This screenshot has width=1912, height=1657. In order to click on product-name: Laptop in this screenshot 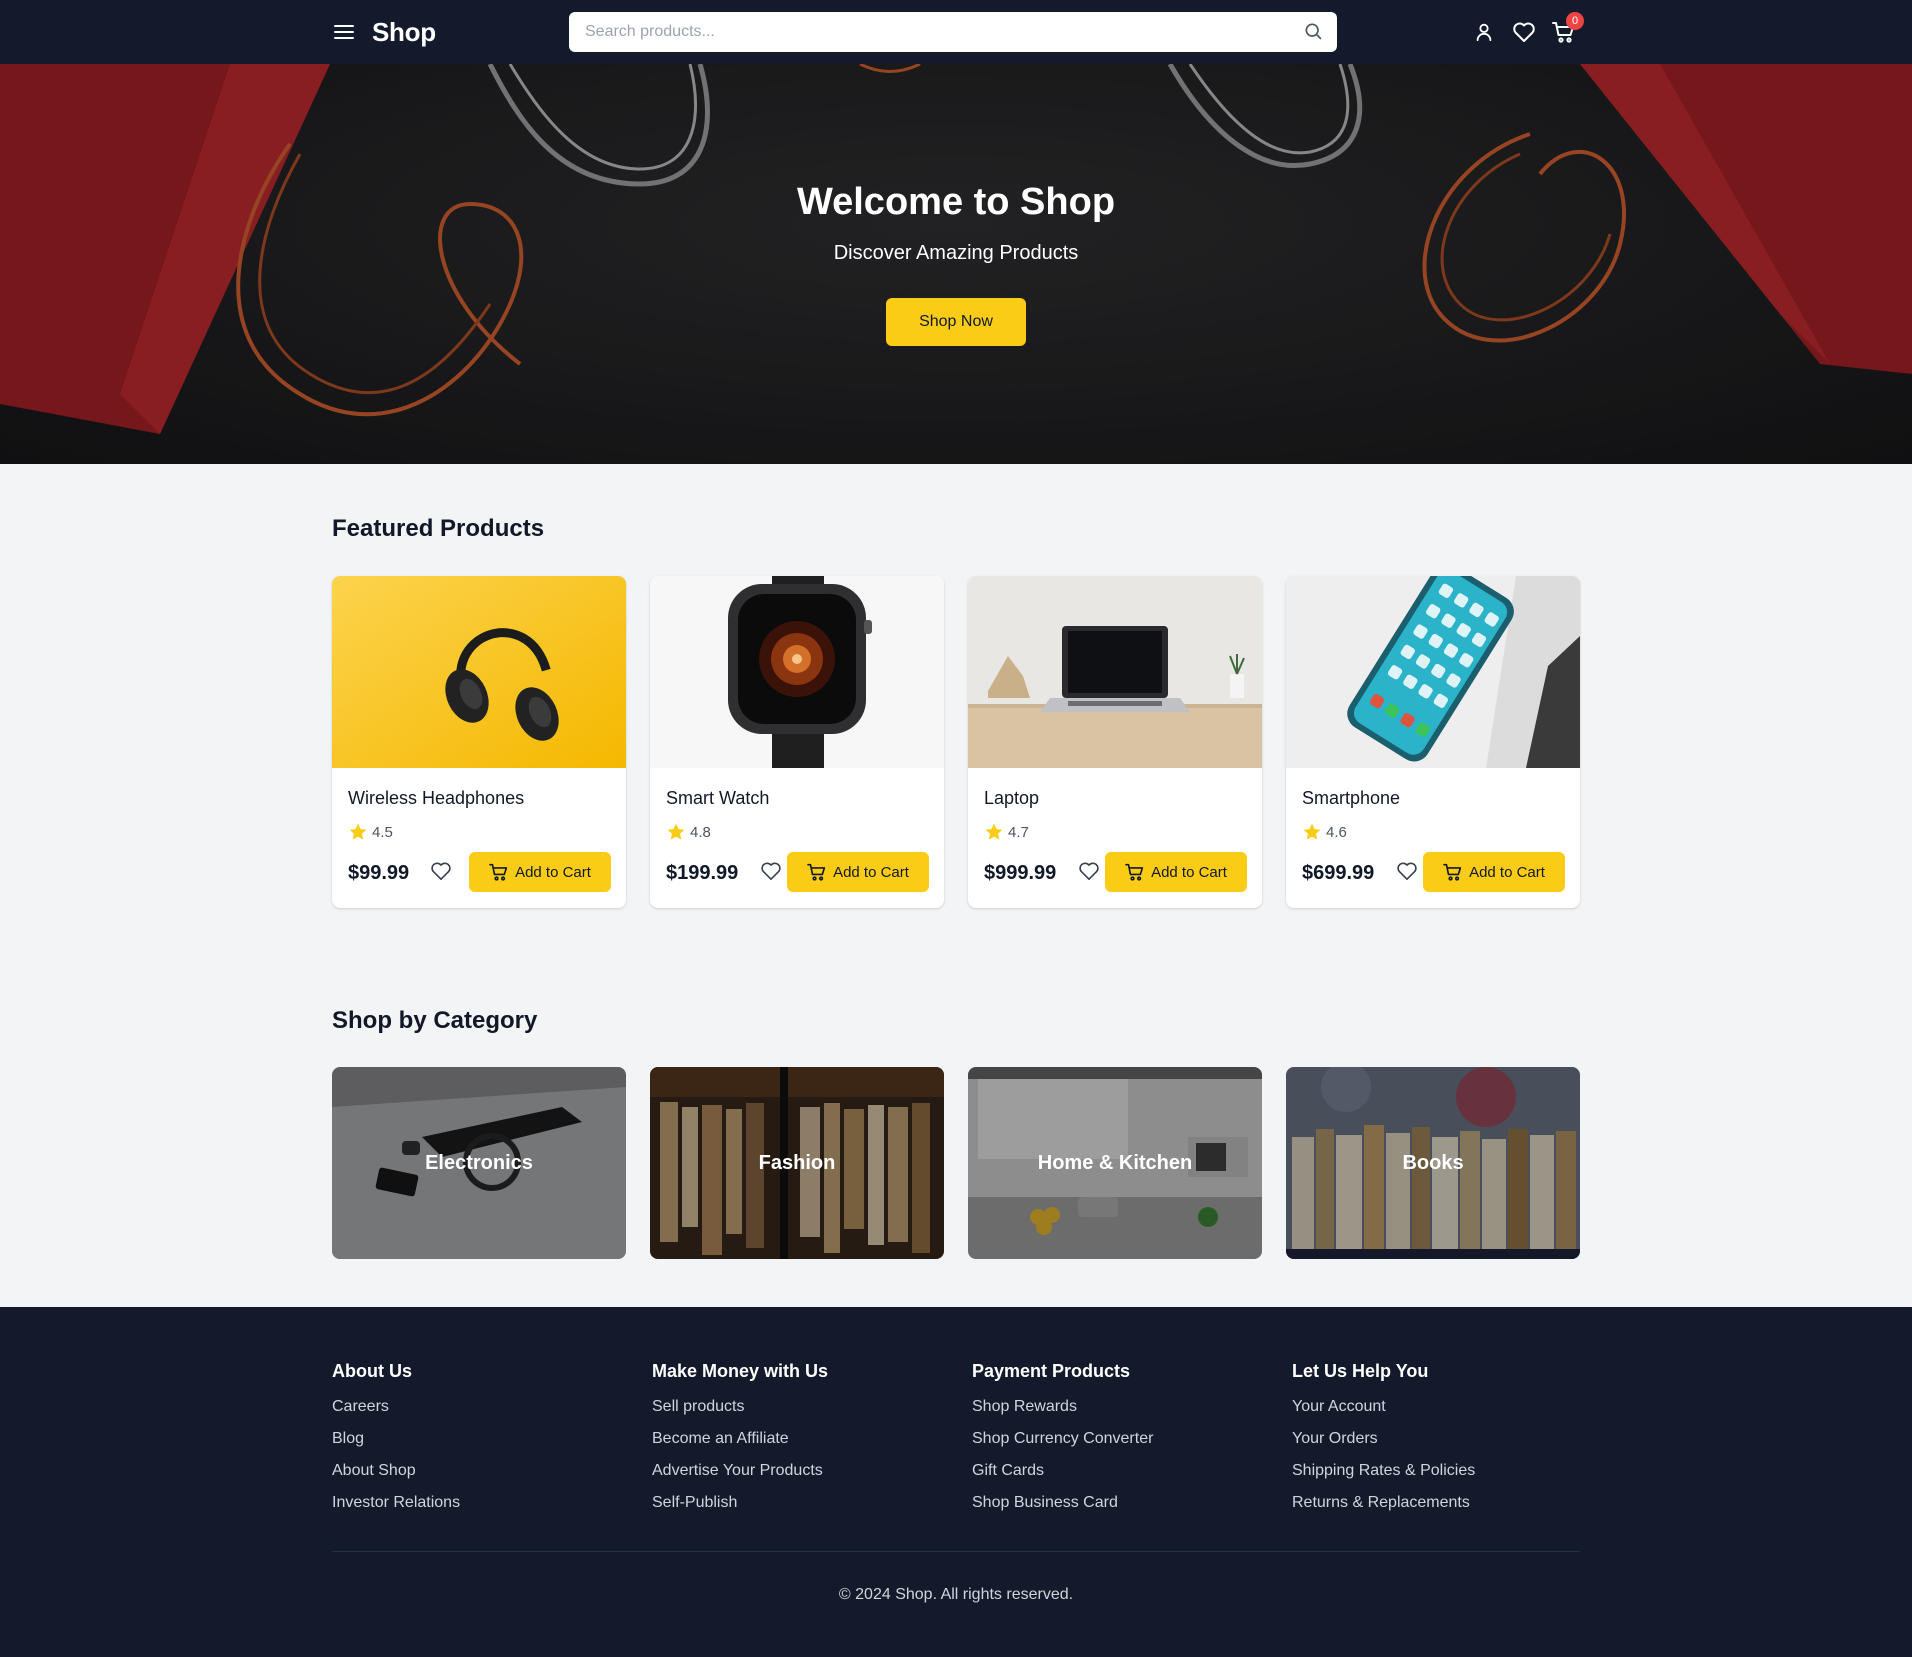, I will do `click(1011, 798)`.